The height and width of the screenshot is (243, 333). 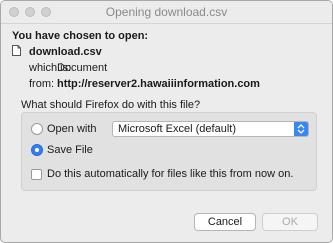 What do you see at coordinates (72, 129) in the screenshot?
I see `open-with-label: Open with` at bounding box center [72, 129].